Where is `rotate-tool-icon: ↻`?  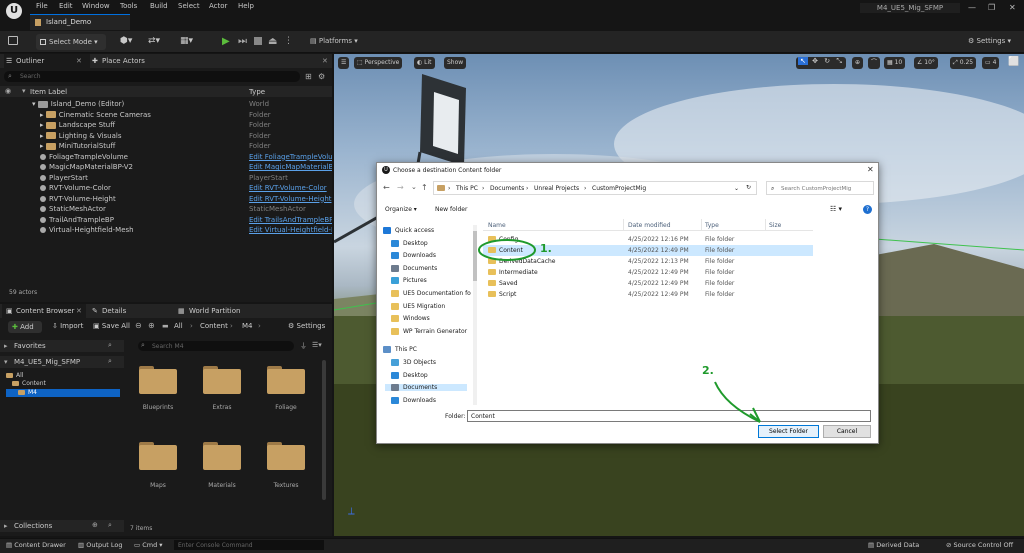
rotate-tool-icon: ↻ is located at coordinates (827, 61).